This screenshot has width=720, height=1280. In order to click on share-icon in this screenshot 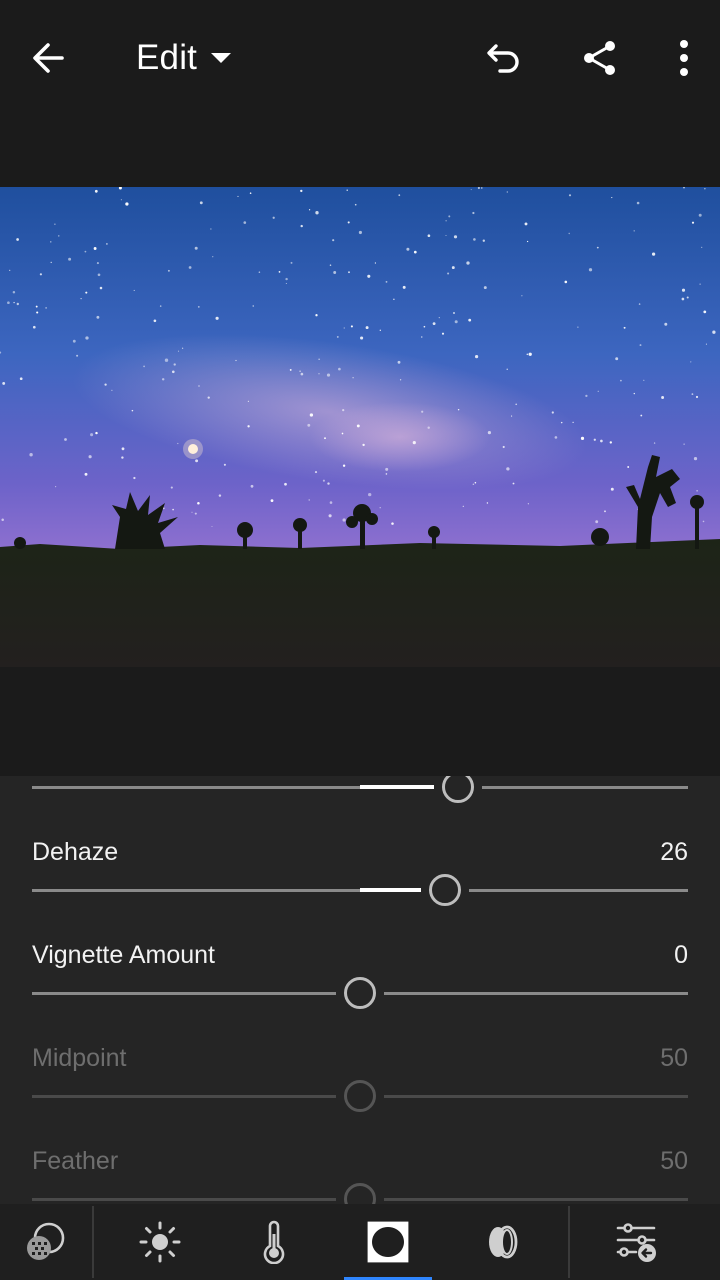, I will do `click(599, 58)`.